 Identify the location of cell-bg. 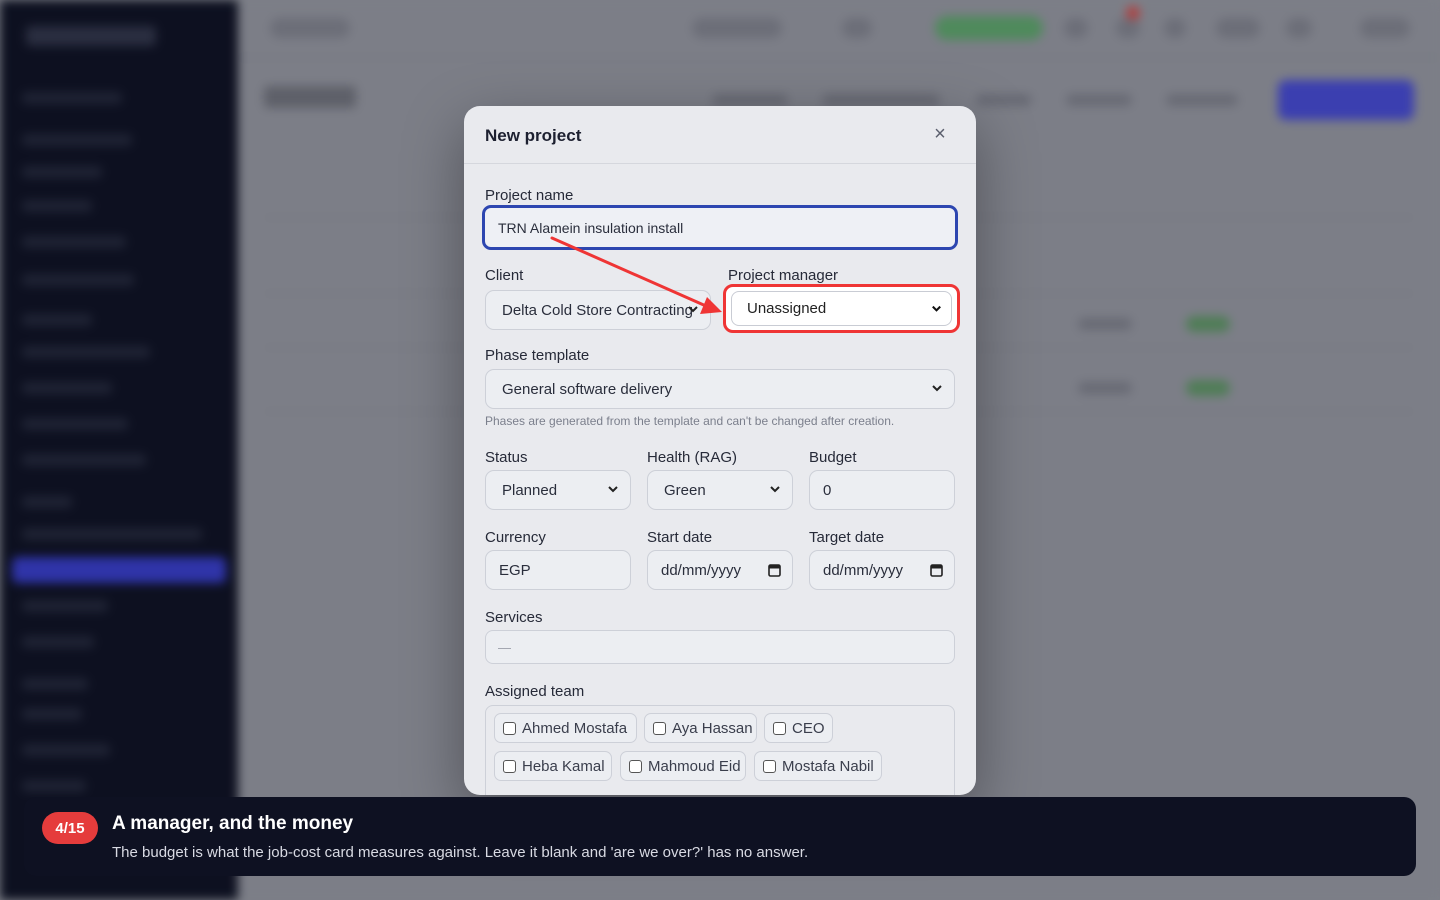
(1105, 388).